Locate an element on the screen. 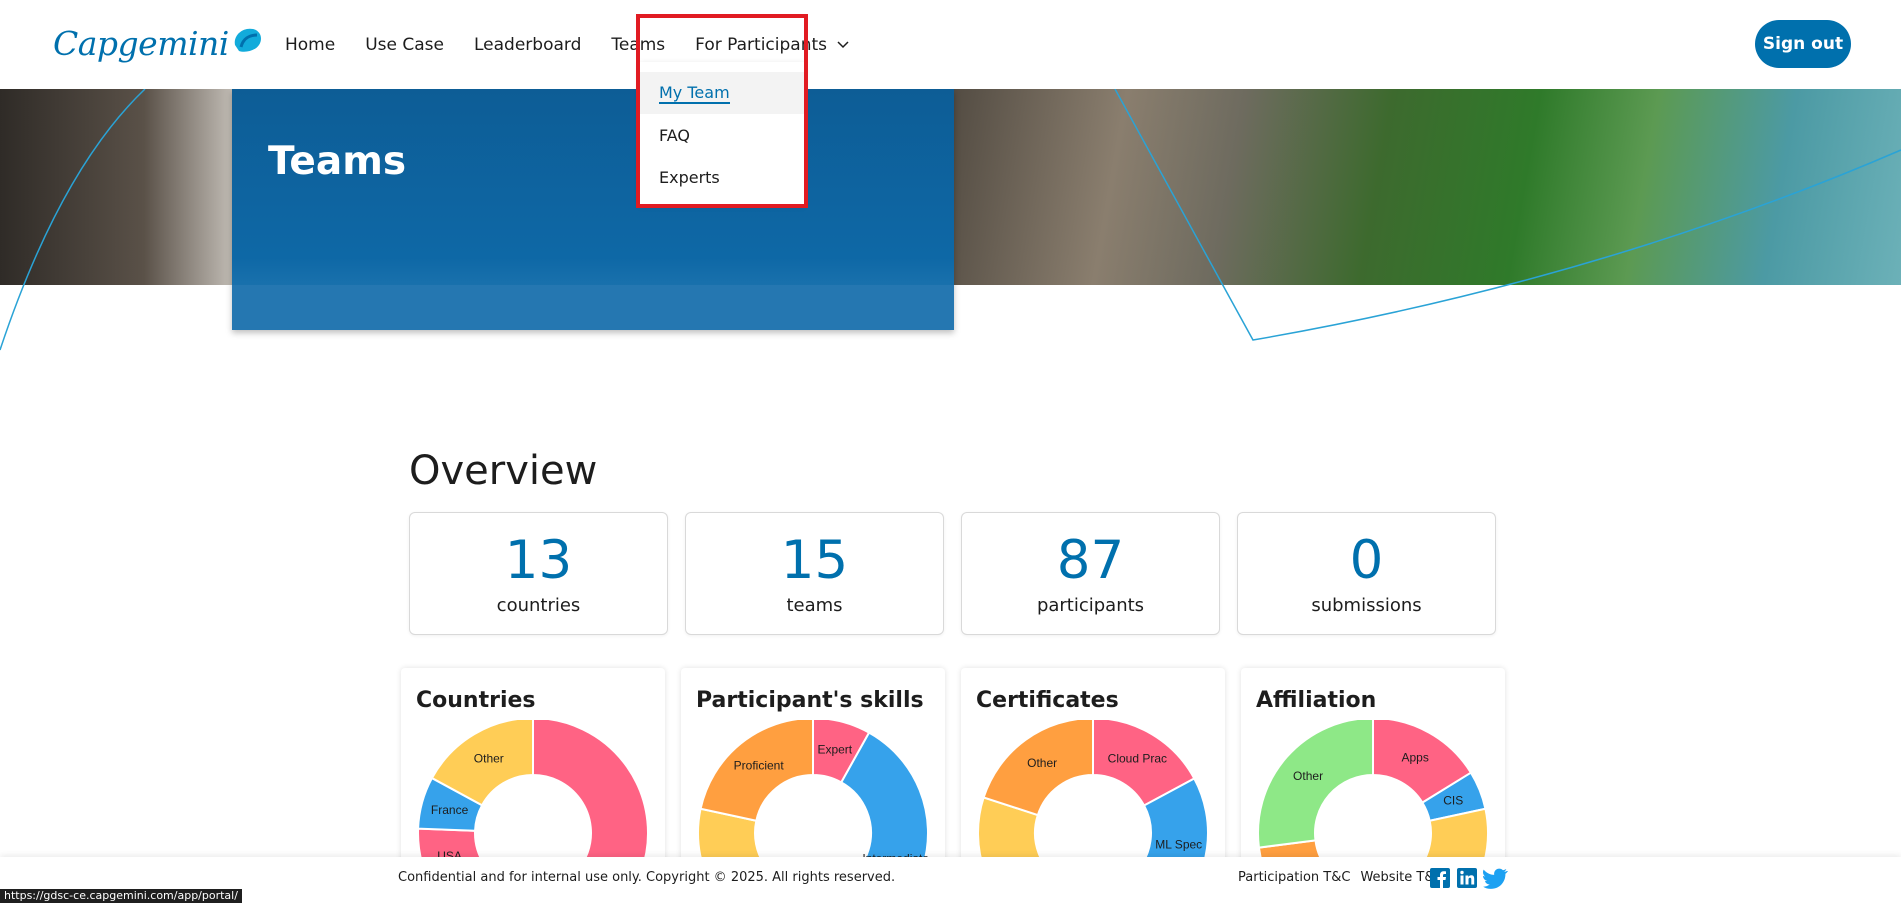 Image resolution: width=1901 pixels, height=903 pixels. chart-title: Participant's skills is located at coordinates (810, 700).